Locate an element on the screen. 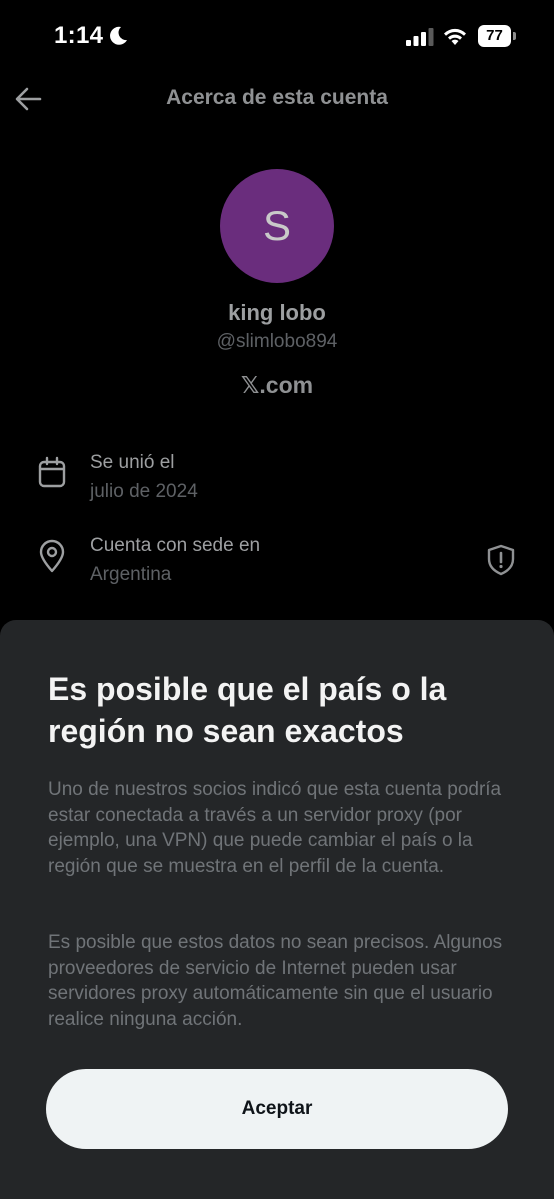 Image resolution: width=554 pixels, height=1199 pixels. cellular-signal-icon is located at coordinates (420, 37).